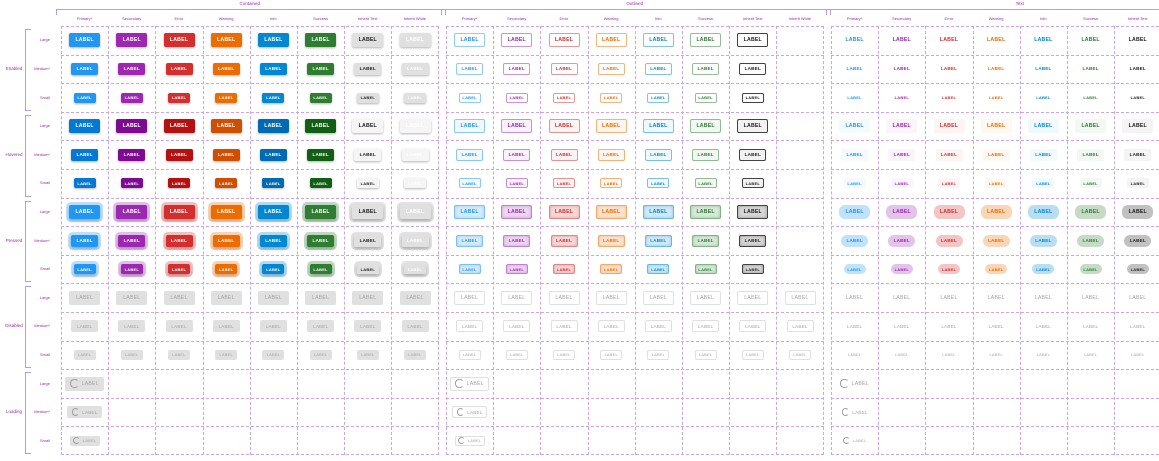  What do you see at coordinates (901, 69) in the screenshot?
I see `text-secondary-enabled-medium-button: LABEL` at bounding box center [901, 69].